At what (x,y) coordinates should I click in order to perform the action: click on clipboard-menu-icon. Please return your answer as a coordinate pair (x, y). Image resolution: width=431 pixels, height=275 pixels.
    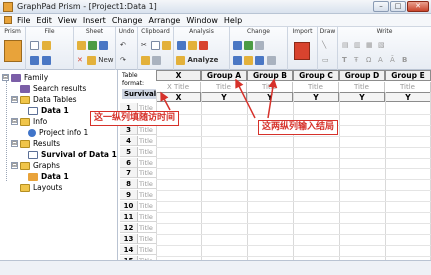
    Looking at the image, I should click on (156, 60).